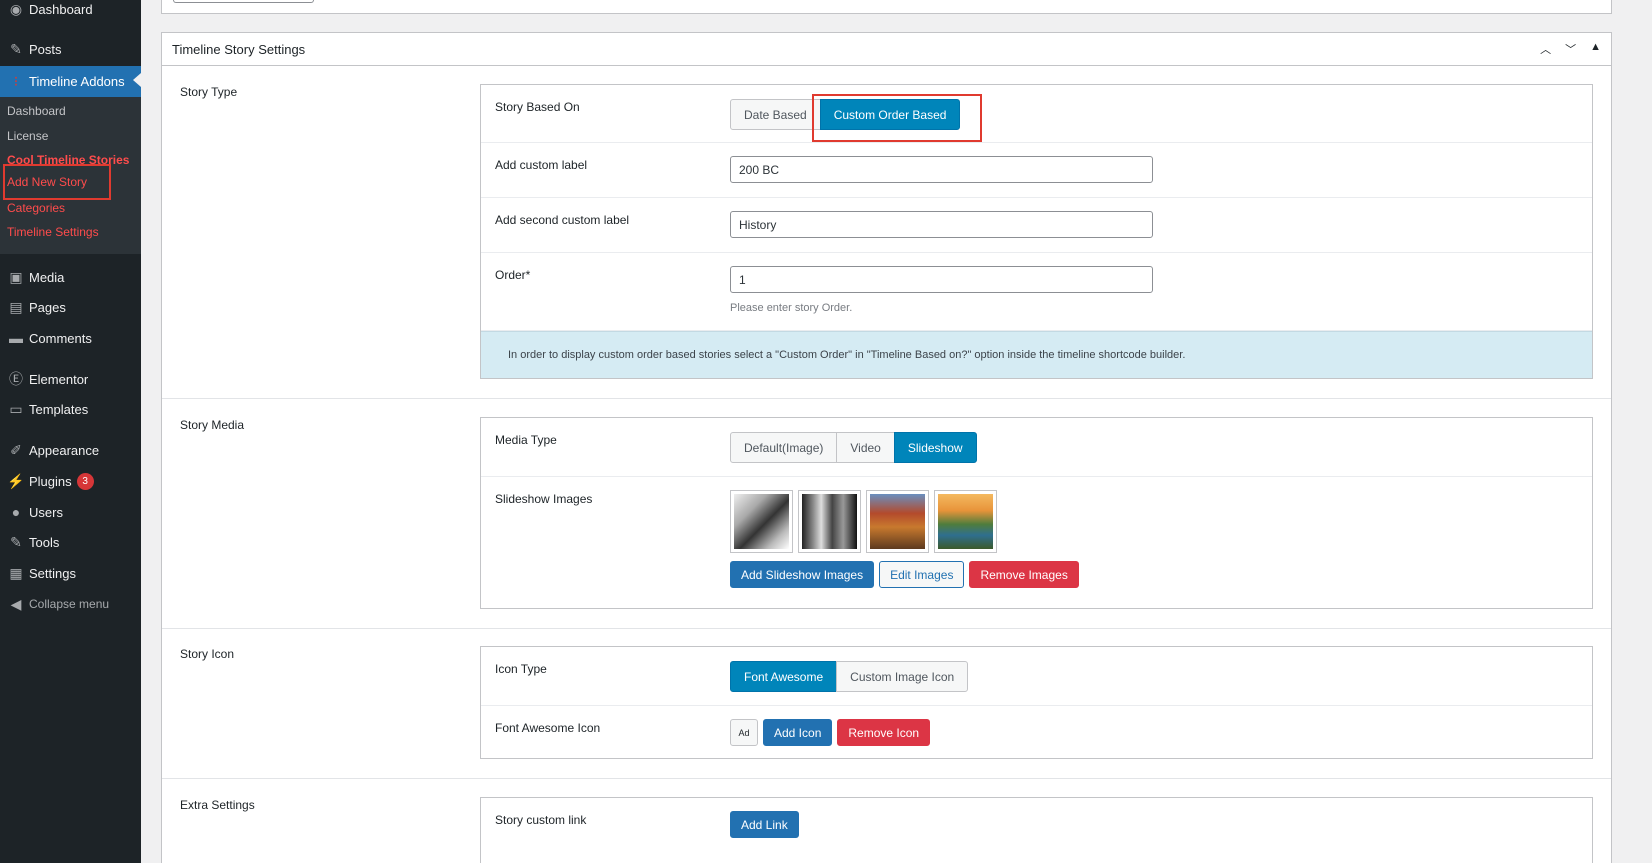  I want to click on menu-label: Tools, so click(44, 542).